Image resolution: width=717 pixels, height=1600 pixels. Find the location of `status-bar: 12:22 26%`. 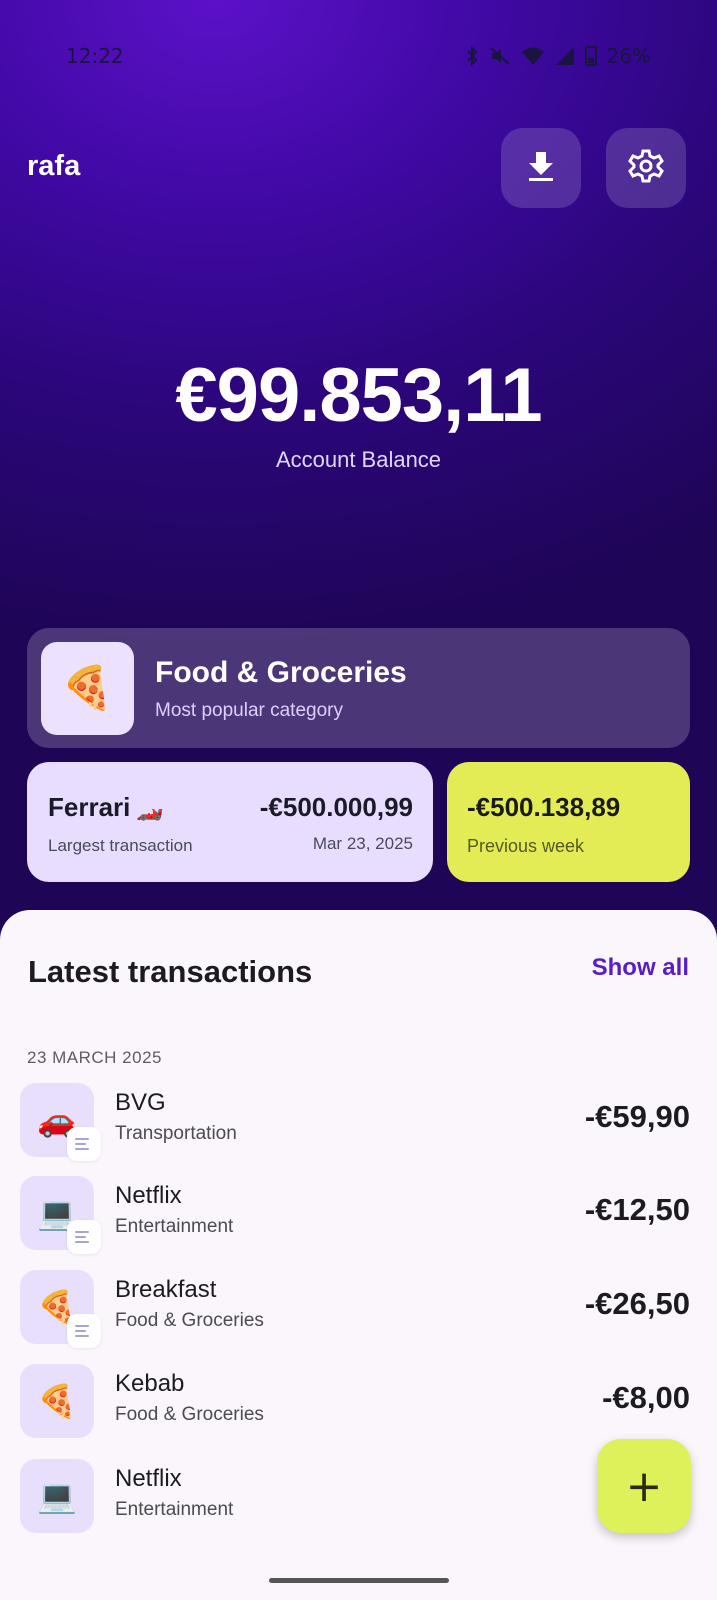

status-bar: 12:22 26% is located at coordinates (358, 58).